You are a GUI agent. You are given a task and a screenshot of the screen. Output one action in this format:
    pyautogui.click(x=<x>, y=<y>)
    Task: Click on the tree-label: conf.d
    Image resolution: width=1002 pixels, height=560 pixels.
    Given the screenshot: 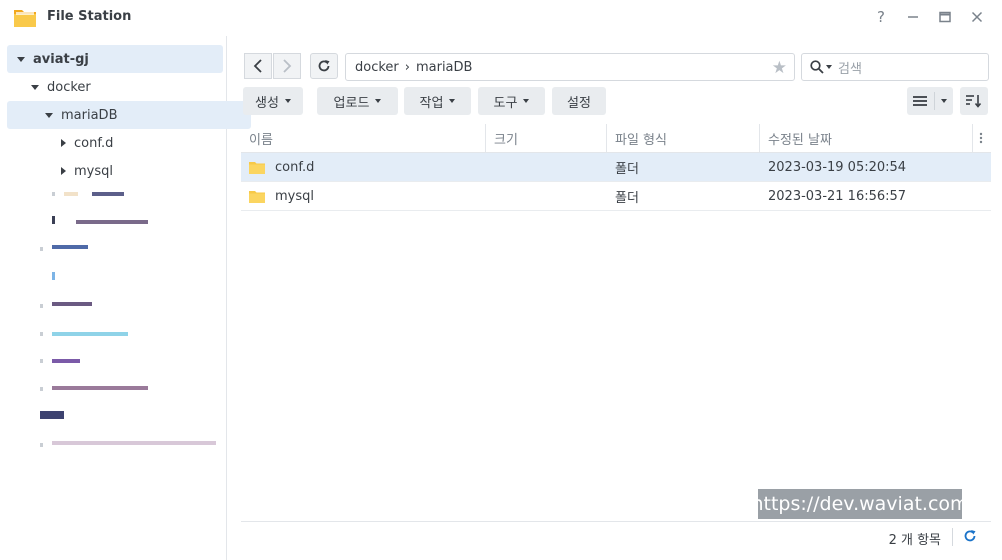 What is the action you would take?
    pyautogui.click(x=94, y=143)
    